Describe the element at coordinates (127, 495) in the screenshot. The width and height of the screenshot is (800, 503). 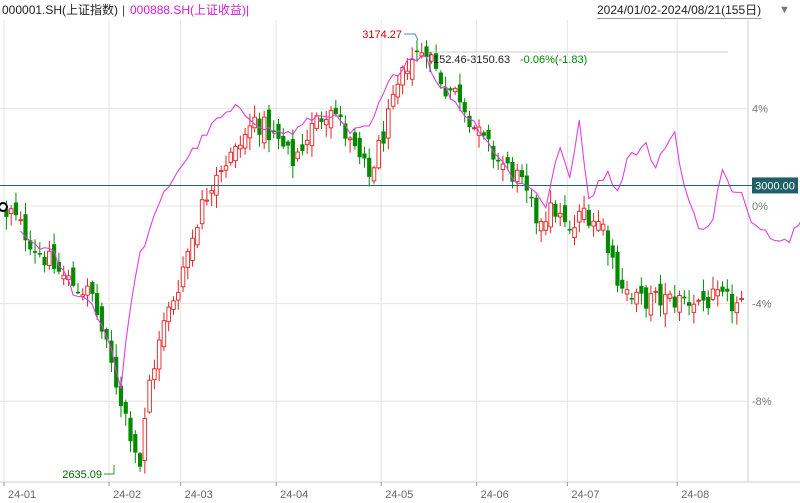
I see `x-tick-label: 24-02` at that location.